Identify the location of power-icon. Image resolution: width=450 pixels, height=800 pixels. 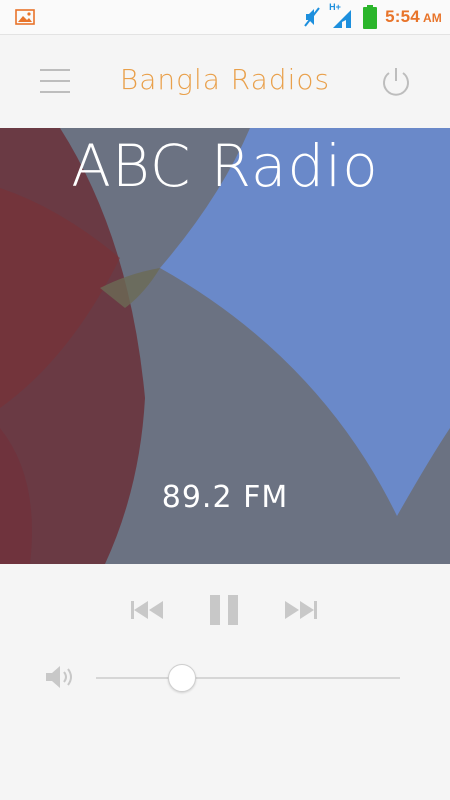
(396, 82).